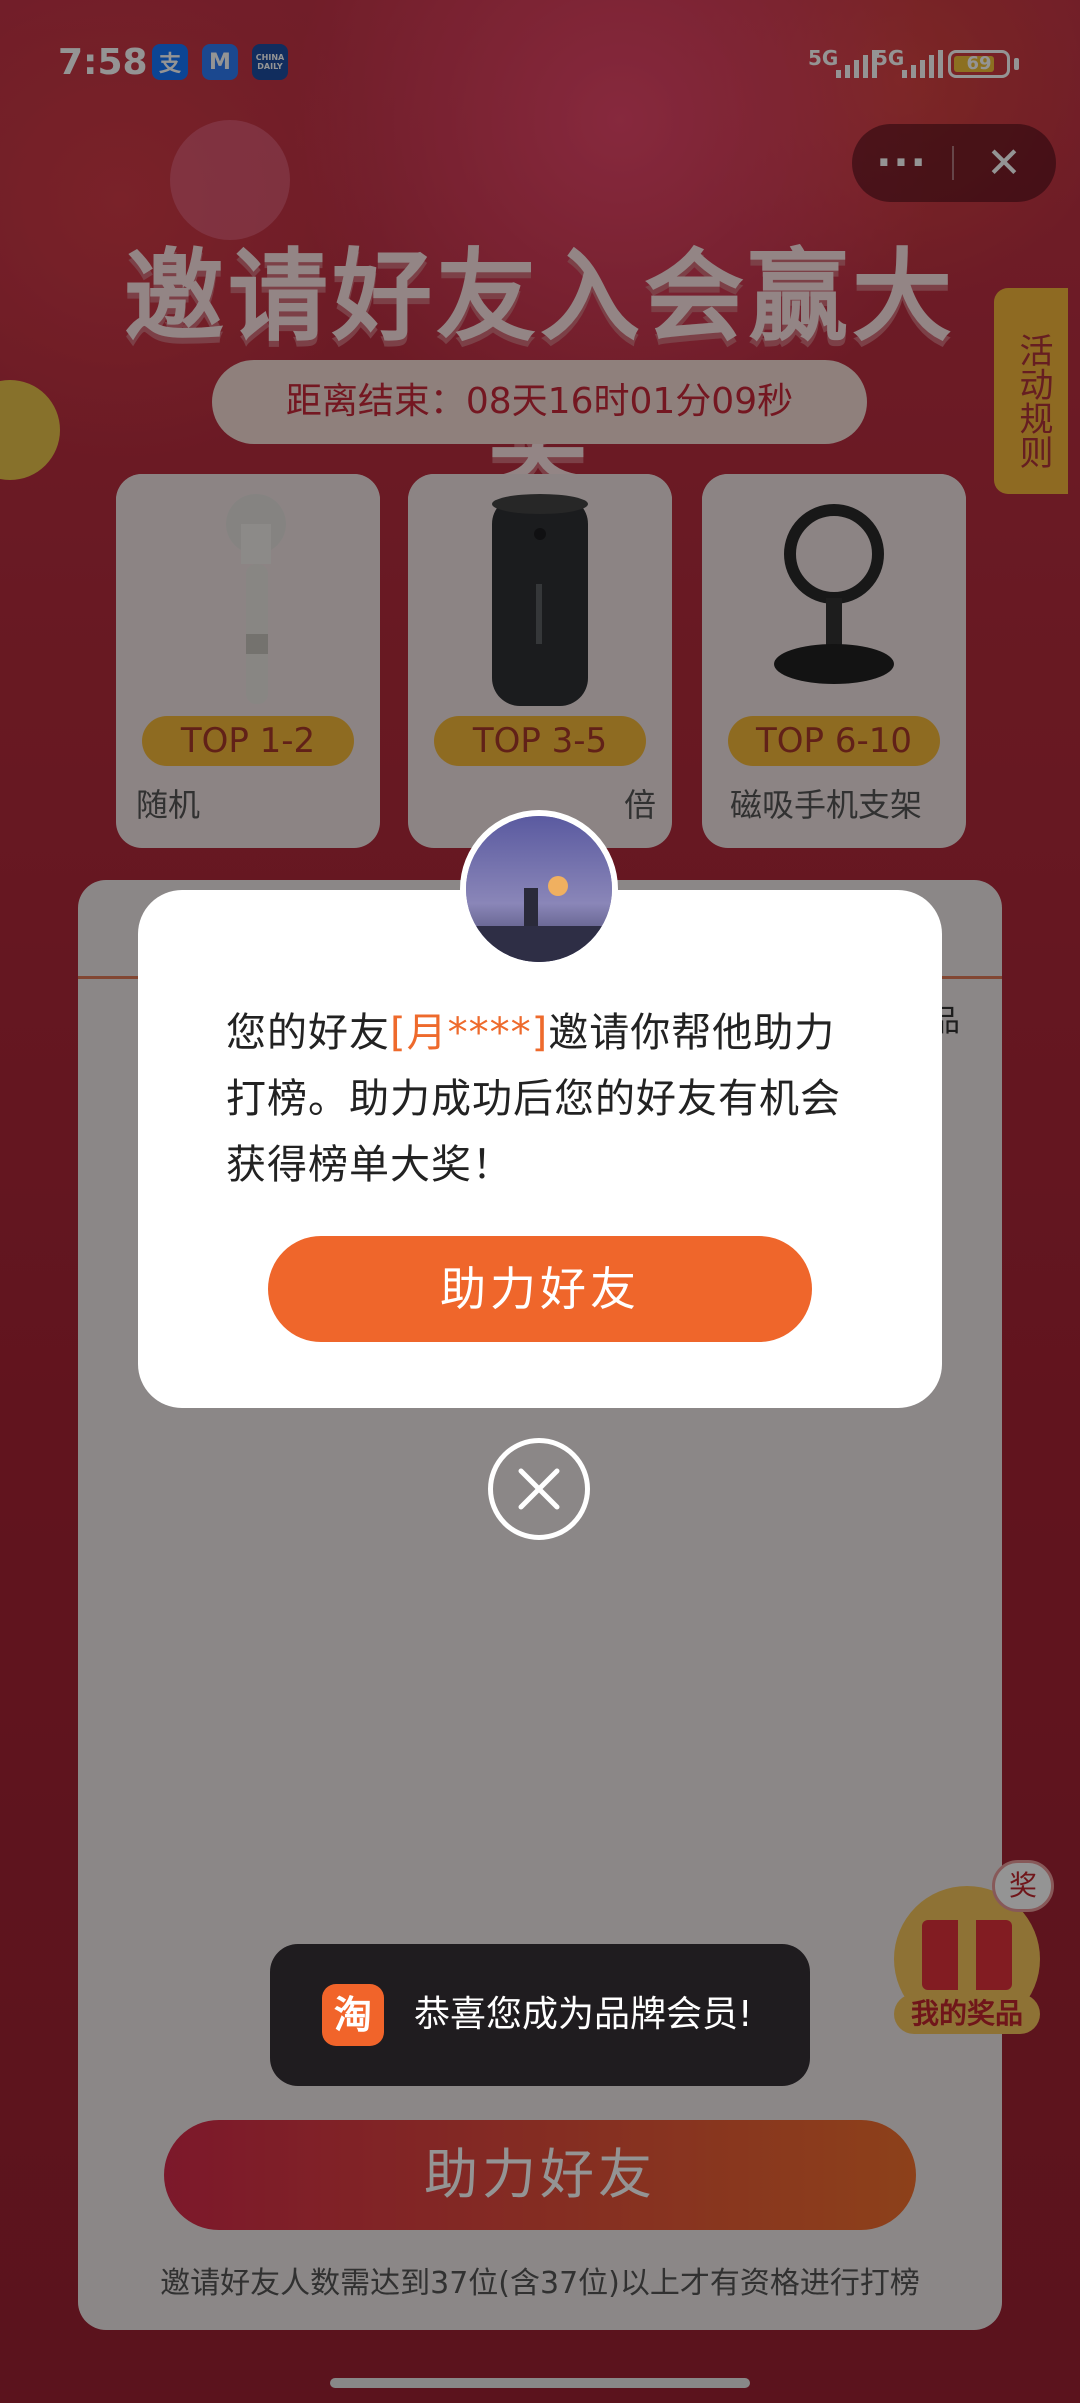 The height and width of the screenshot is (2403, 1080). I want to click on friend-avatar, so click(539, 889).